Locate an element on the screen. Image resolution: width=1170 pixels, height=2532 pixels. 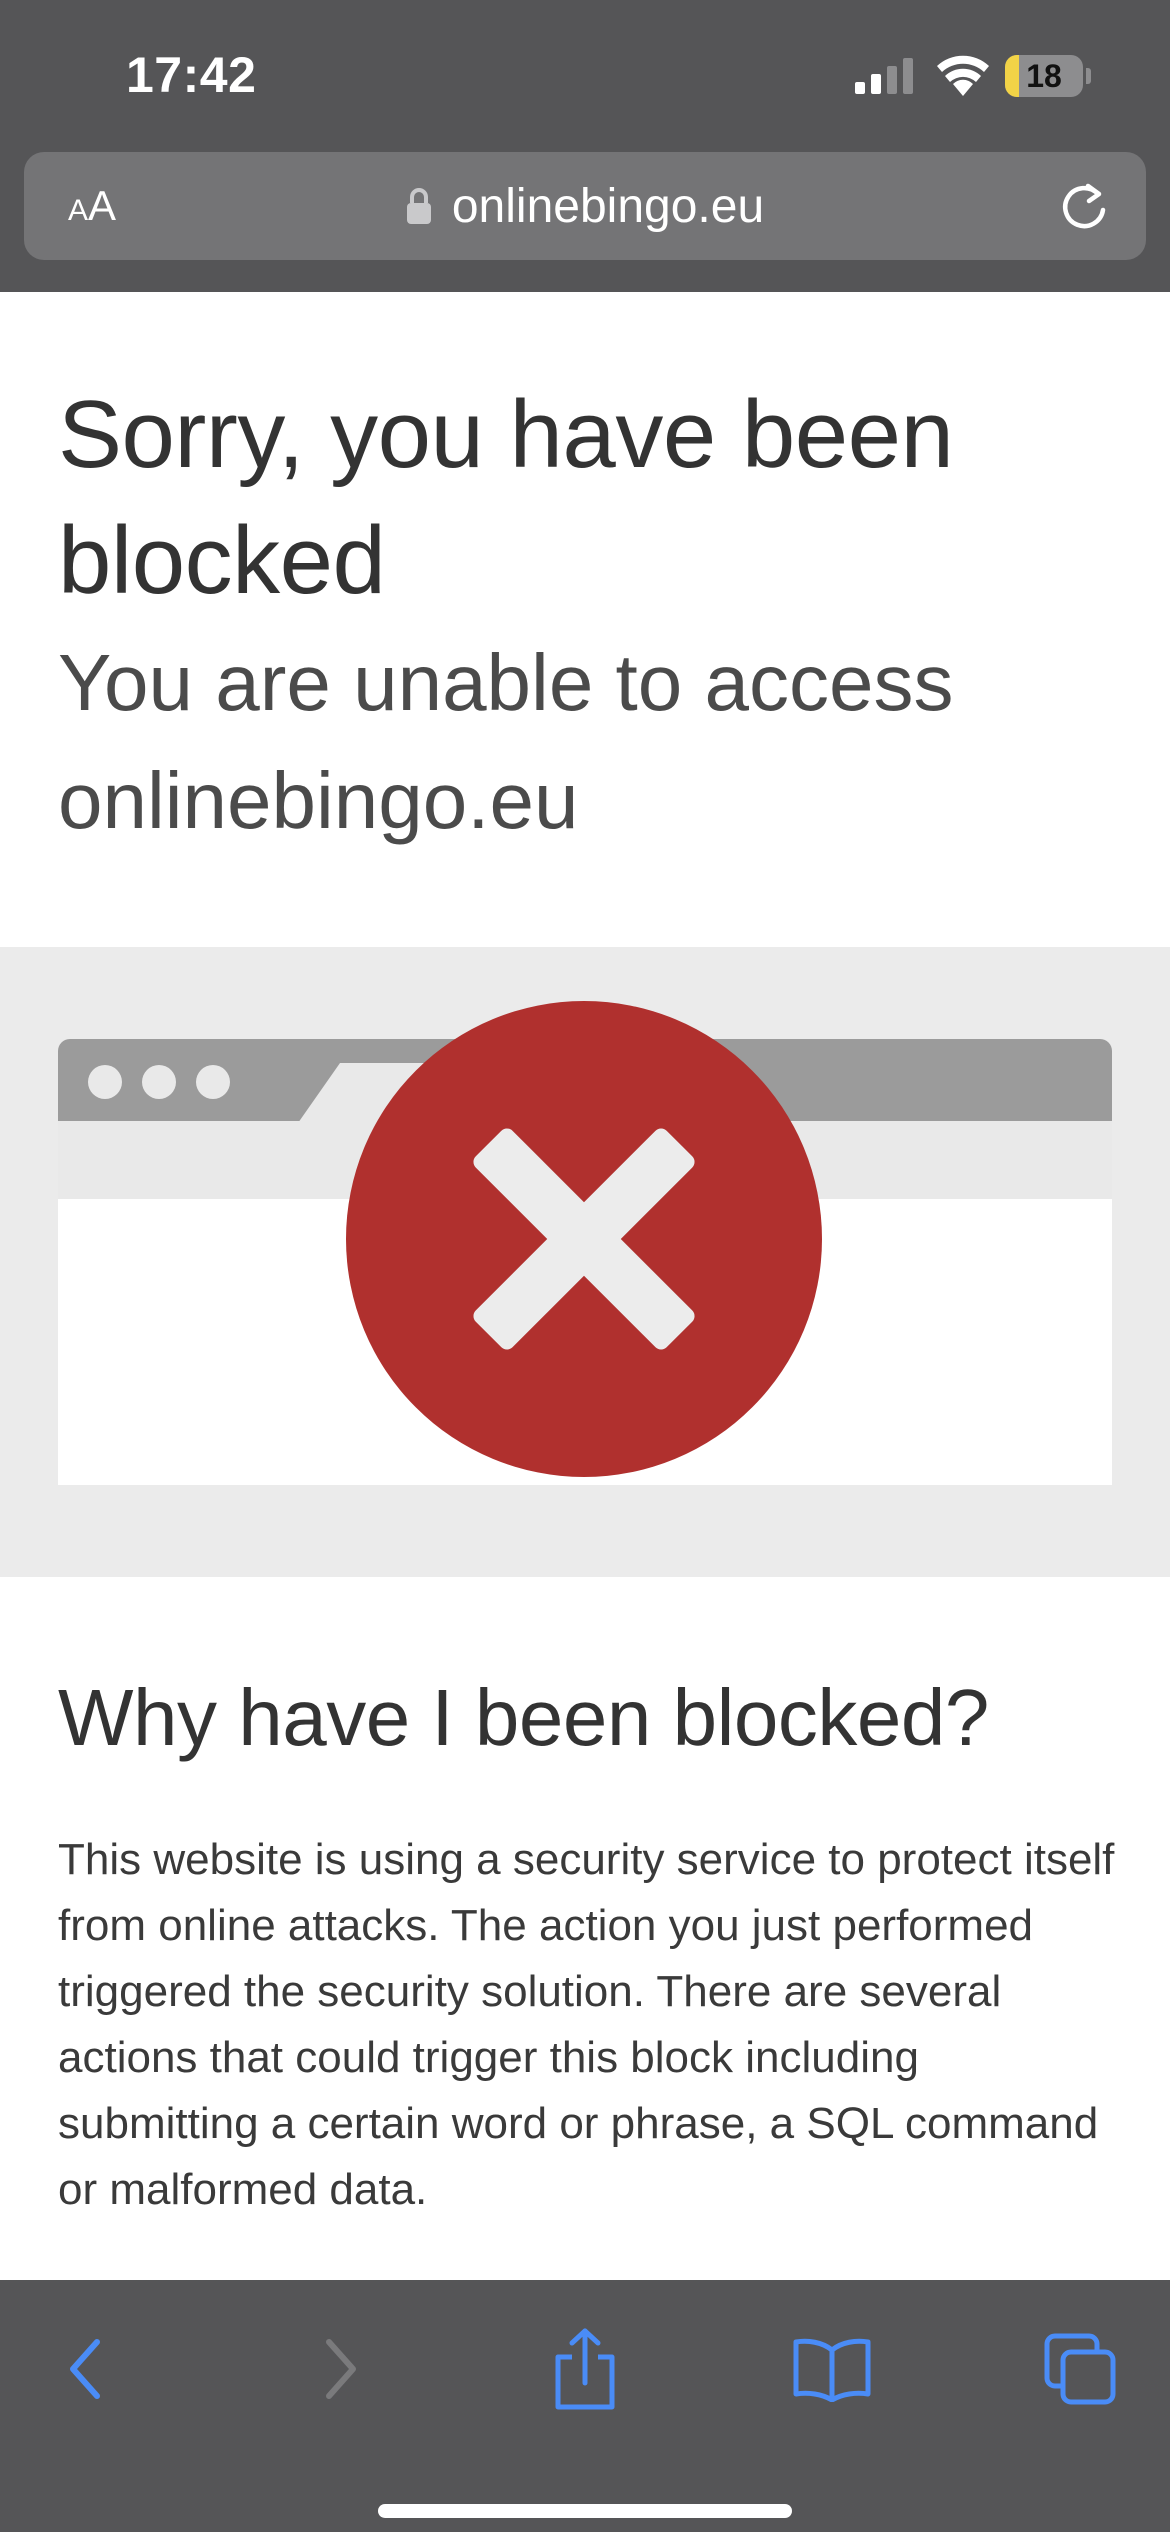
battery-body: 18 is located at coordinates (1044, 76).